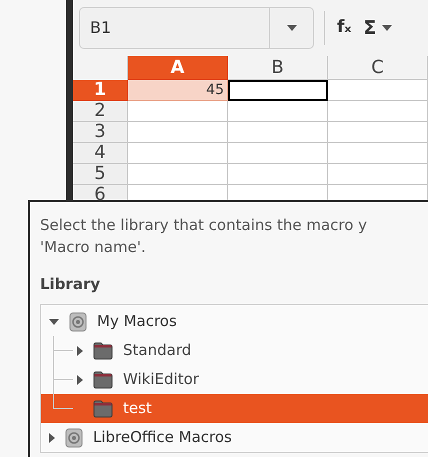  Describe the element at coordinates (93, 247) in the screenshot. I see `instruction-text: 'Macro name'.` at that location.